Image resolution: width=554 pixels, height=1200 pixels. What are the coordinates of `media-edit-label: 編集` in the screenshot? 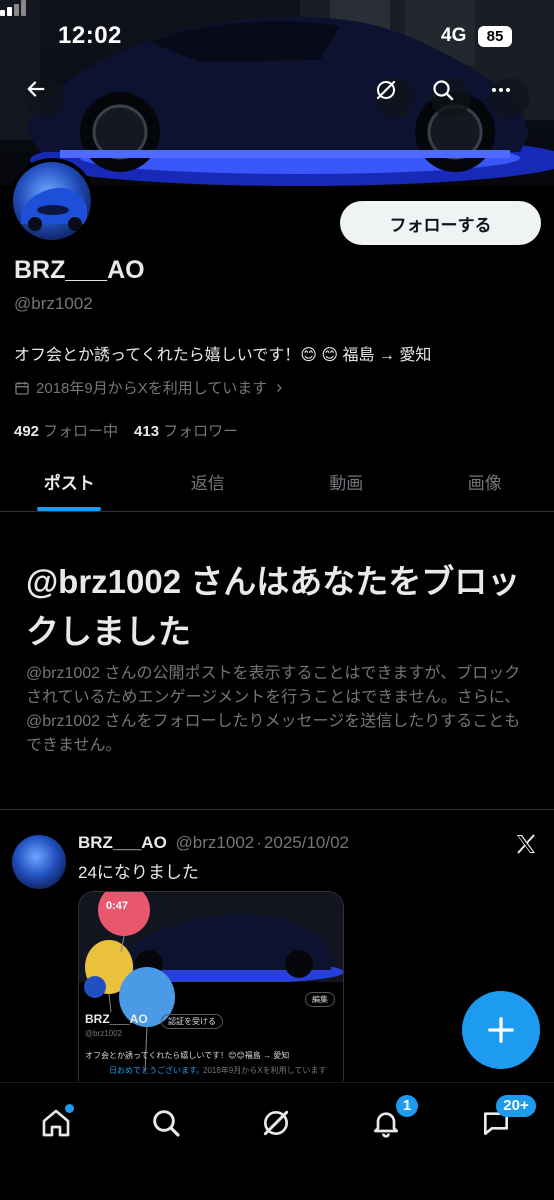 It's located at (320, 999).